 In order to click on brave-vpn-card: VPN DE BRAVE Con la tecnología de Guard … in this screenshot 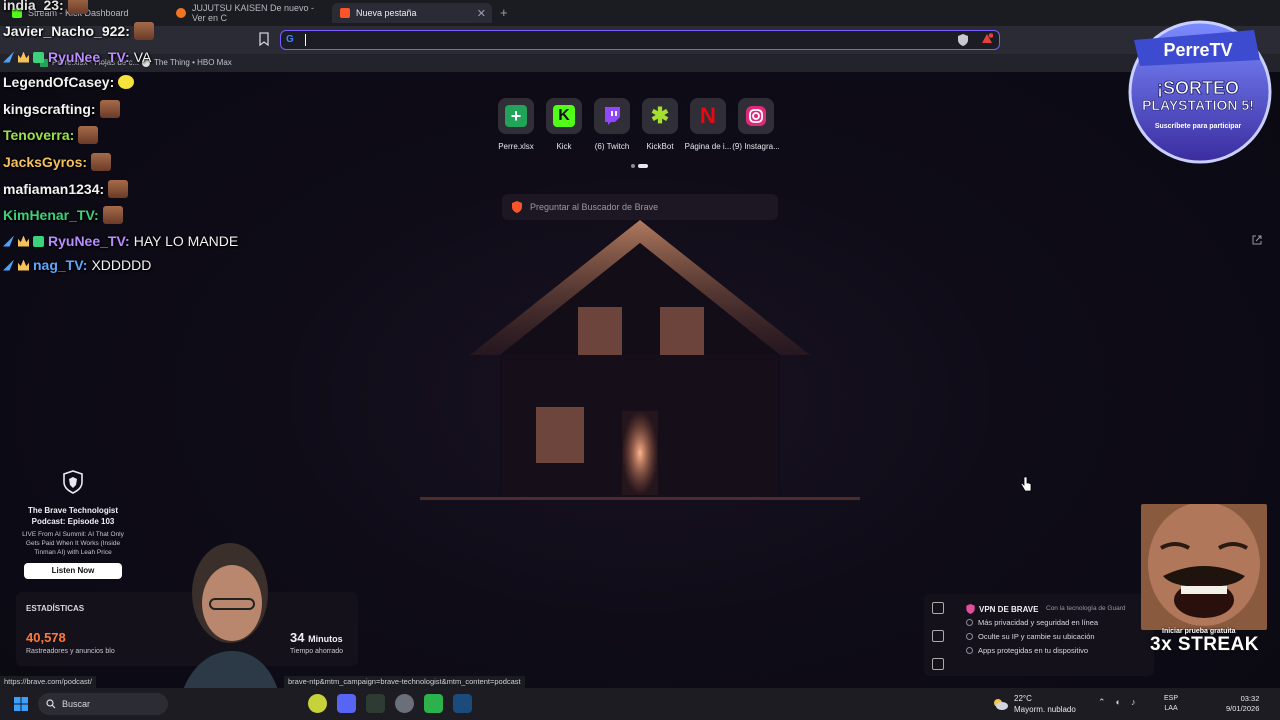, I will do `click(1039, 635)`.